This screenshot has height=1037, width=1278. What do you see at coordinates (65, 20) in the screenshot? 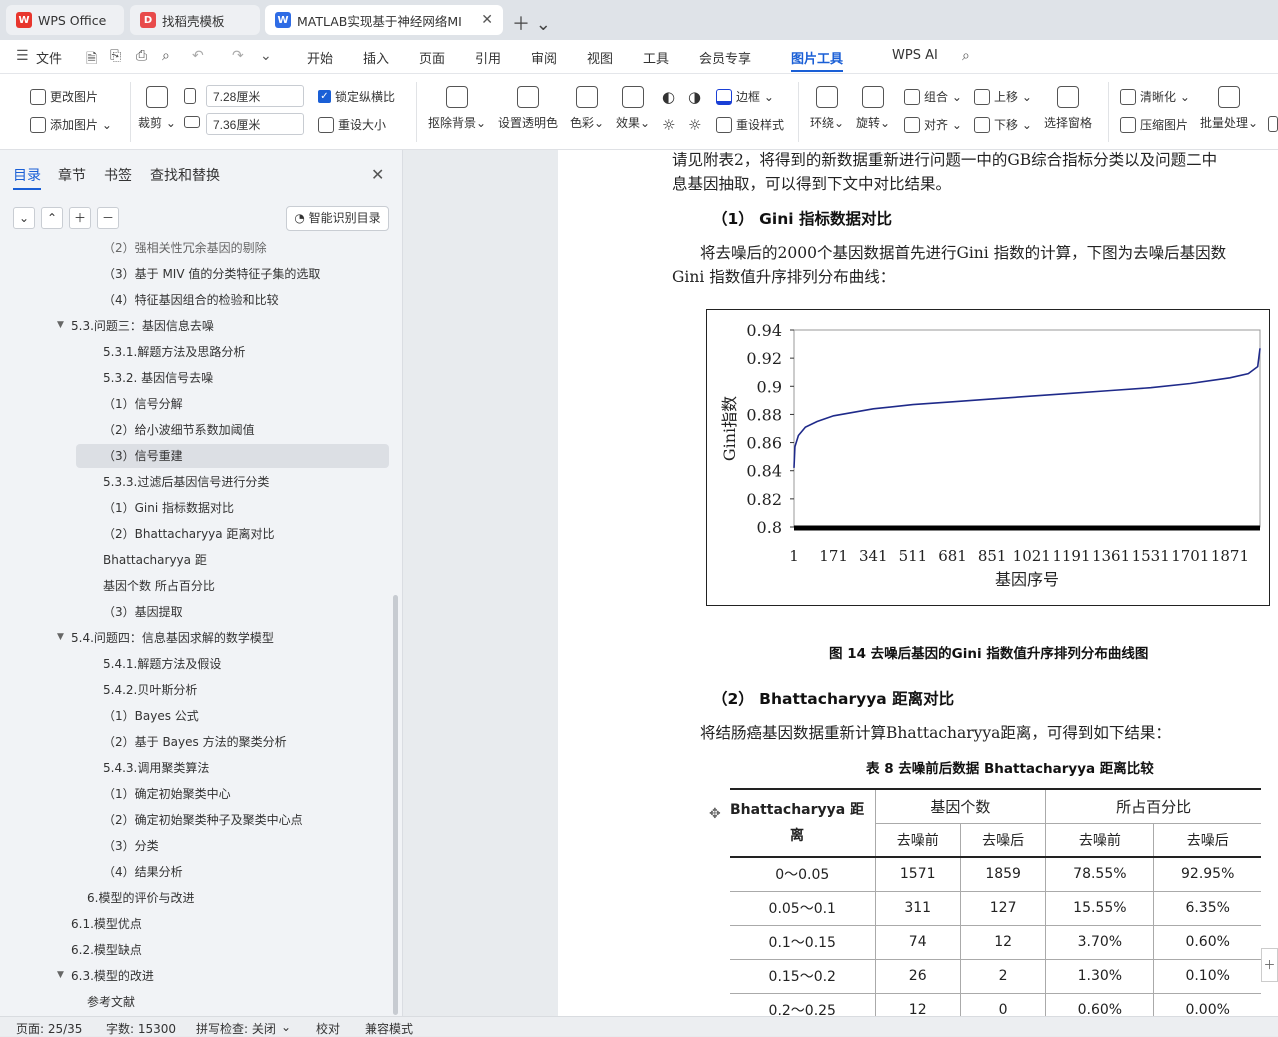
I see `tab-wps-office: W WPS Office` at bounding box center [65, 20].